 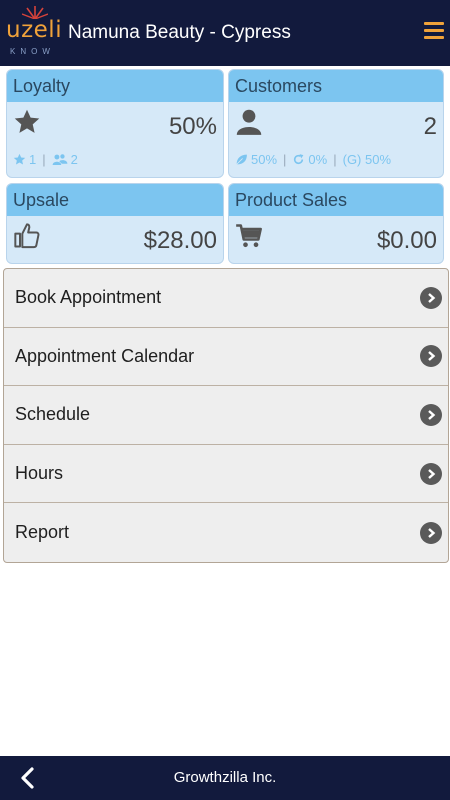 What do you see at coordinates (299, 159) in the screenshot?
I see `refresh-icon` at bounding box center [299, 159].